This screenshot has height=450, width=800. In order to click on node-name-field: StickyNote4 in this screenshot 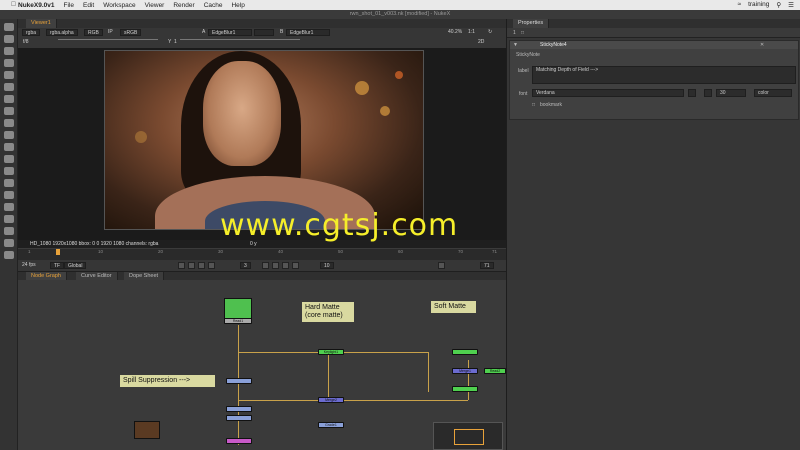, I will do `click(553, 45)`.